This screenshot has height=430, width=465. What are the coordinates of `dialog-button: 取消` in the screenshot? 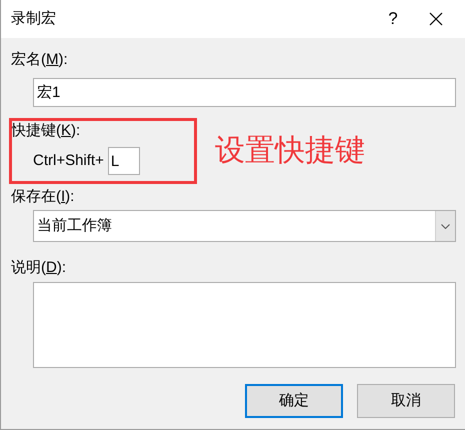 It's located at (406, 401).